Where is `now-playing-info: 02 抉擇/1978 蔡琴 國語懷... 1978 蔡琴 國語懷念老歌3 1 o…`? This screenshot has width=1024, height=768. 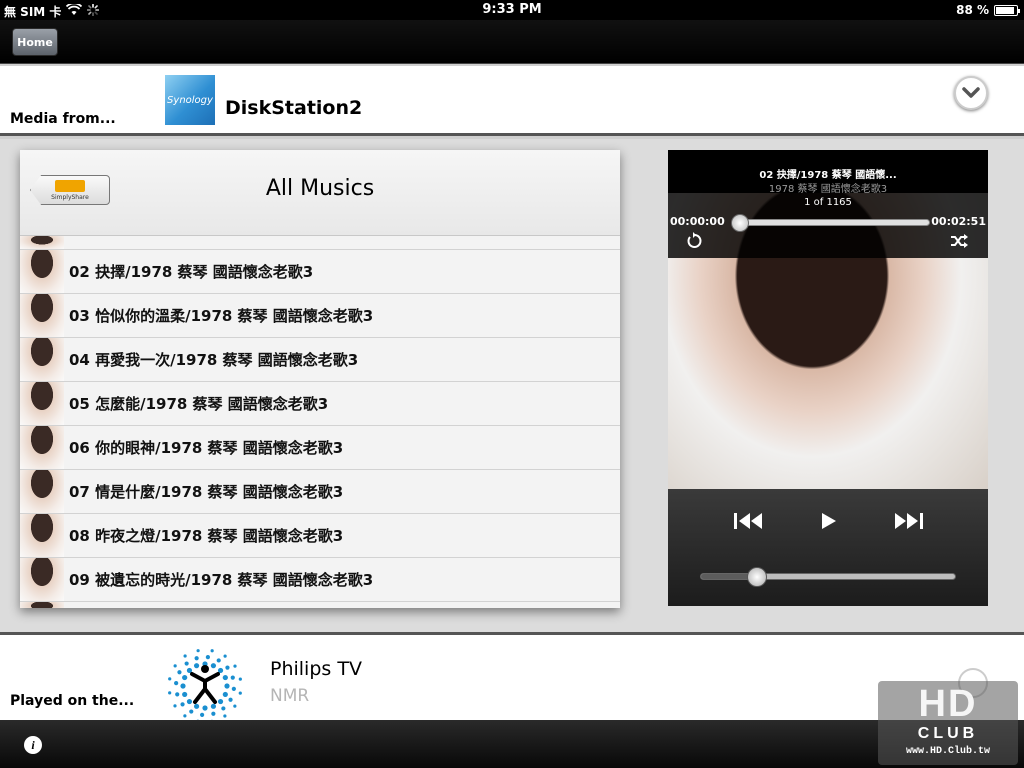 now-playing-info: 02 抉擇/1978 蔡琴 國語懷... 1978 蔡琴 國語懷念老歌3 1 o… is located at coordinates (828, 204).